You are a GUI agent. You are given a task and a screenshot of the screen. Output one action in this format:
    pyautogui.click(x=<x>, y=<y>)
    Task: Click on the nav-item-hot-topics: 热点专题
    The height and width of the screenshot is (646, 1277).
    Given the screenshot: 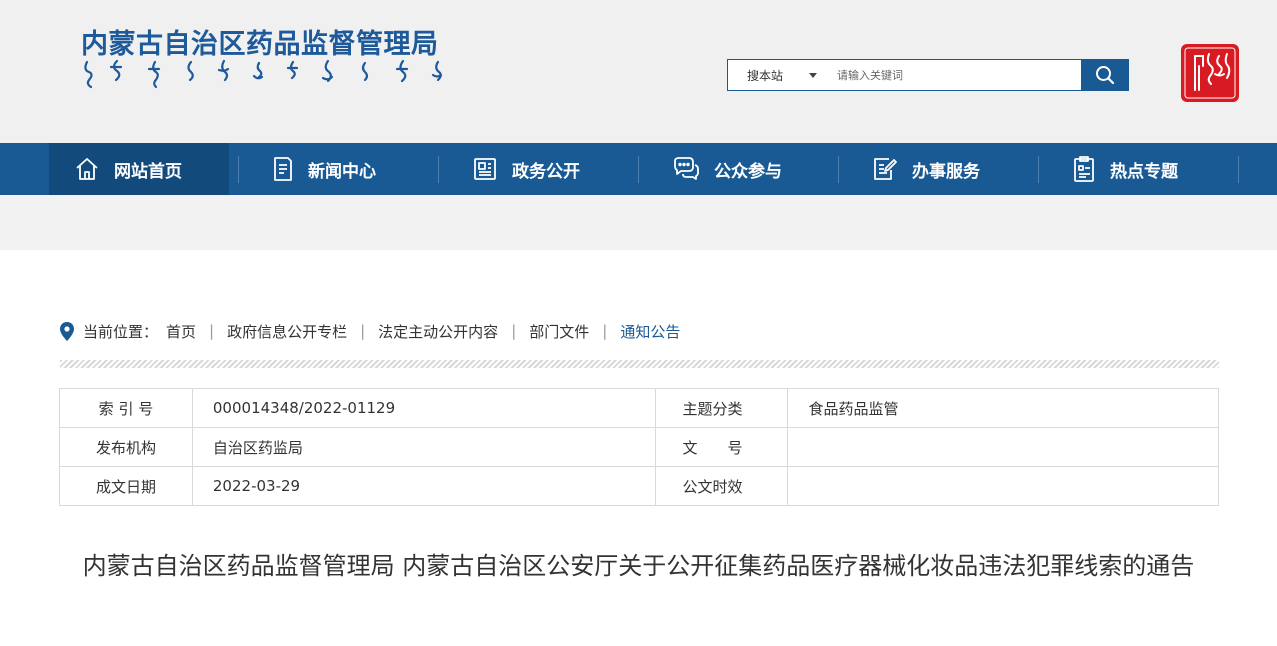 What is the action you would take?
    pyautogui.click(x=1125, y=169)
    